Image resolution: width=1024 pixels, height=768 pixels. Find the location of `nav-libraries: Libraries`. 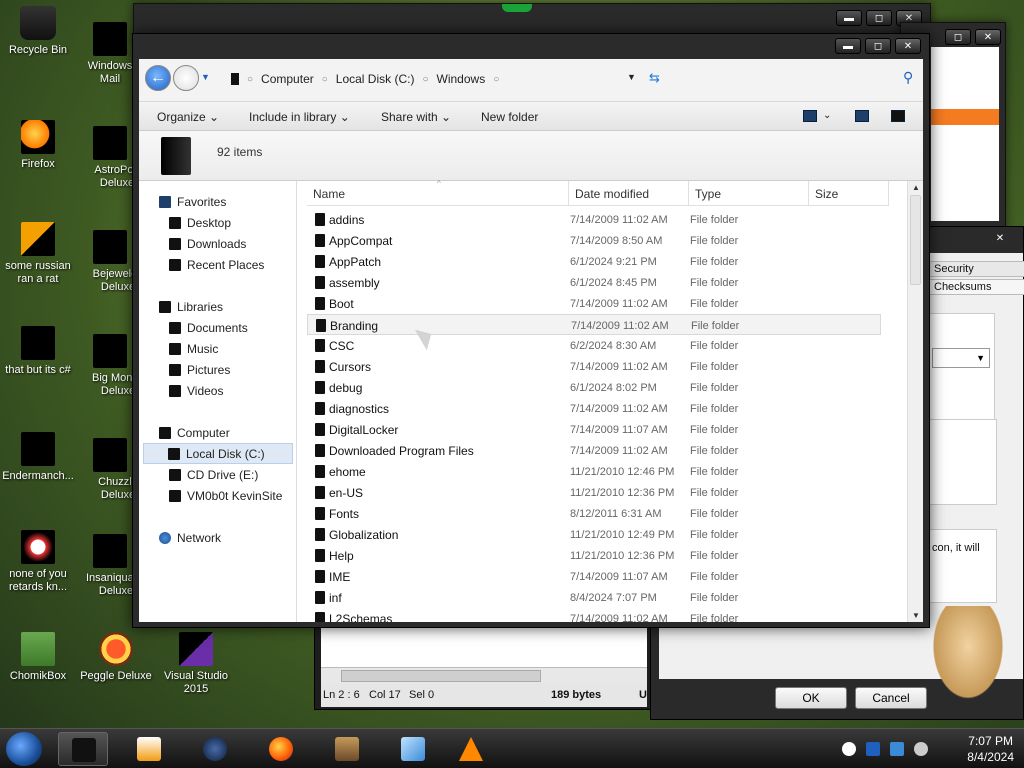

nav-libraries: Libraries is located at coordinates (191, 307).